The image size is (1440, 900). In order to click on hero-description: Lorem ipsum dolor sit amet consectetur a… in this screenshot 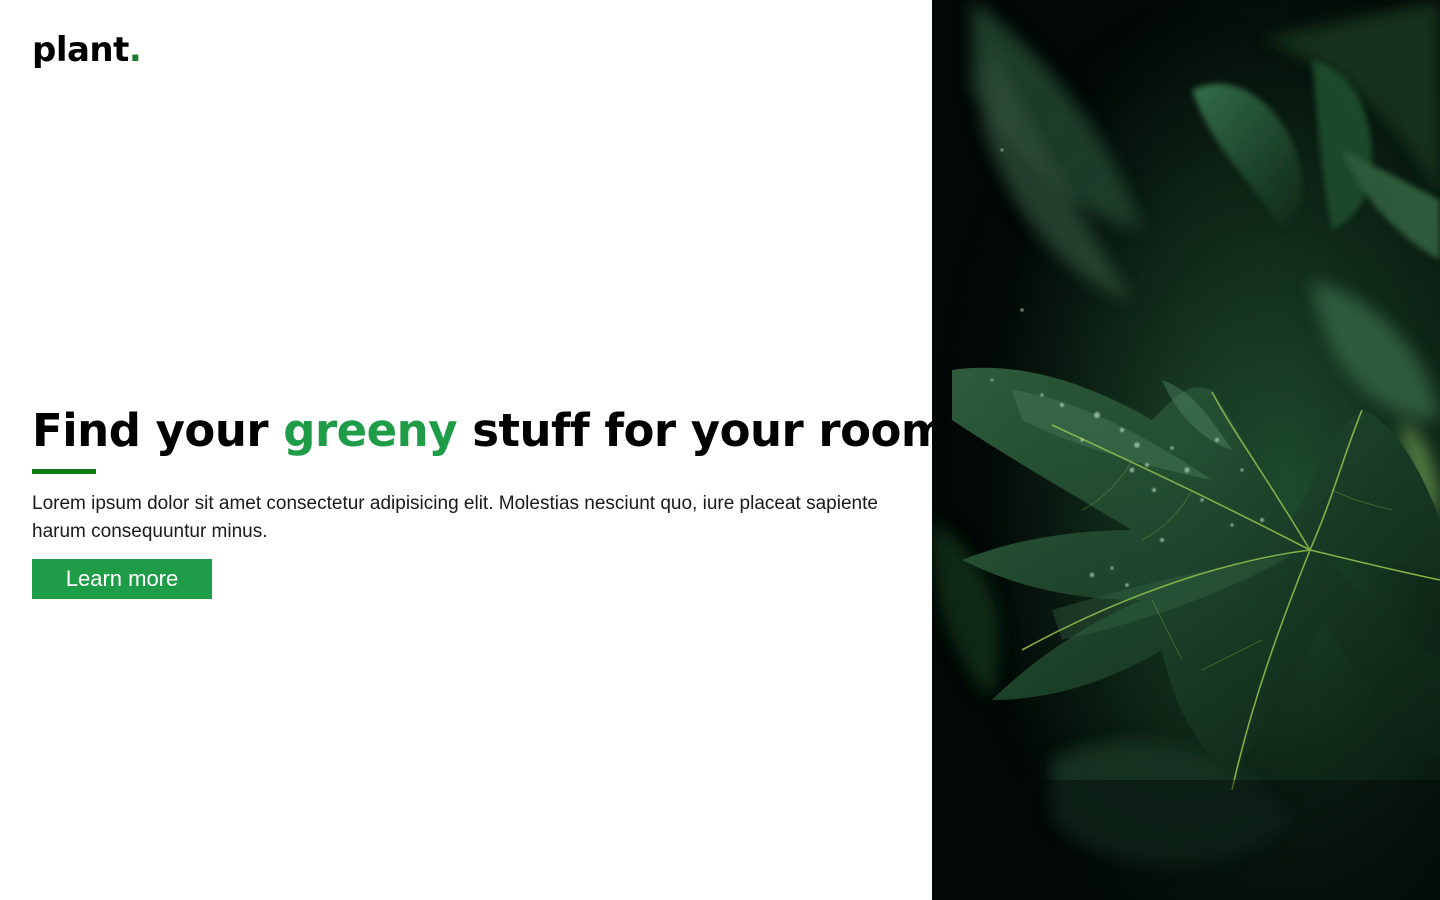, I will do `click(455, 517)`.